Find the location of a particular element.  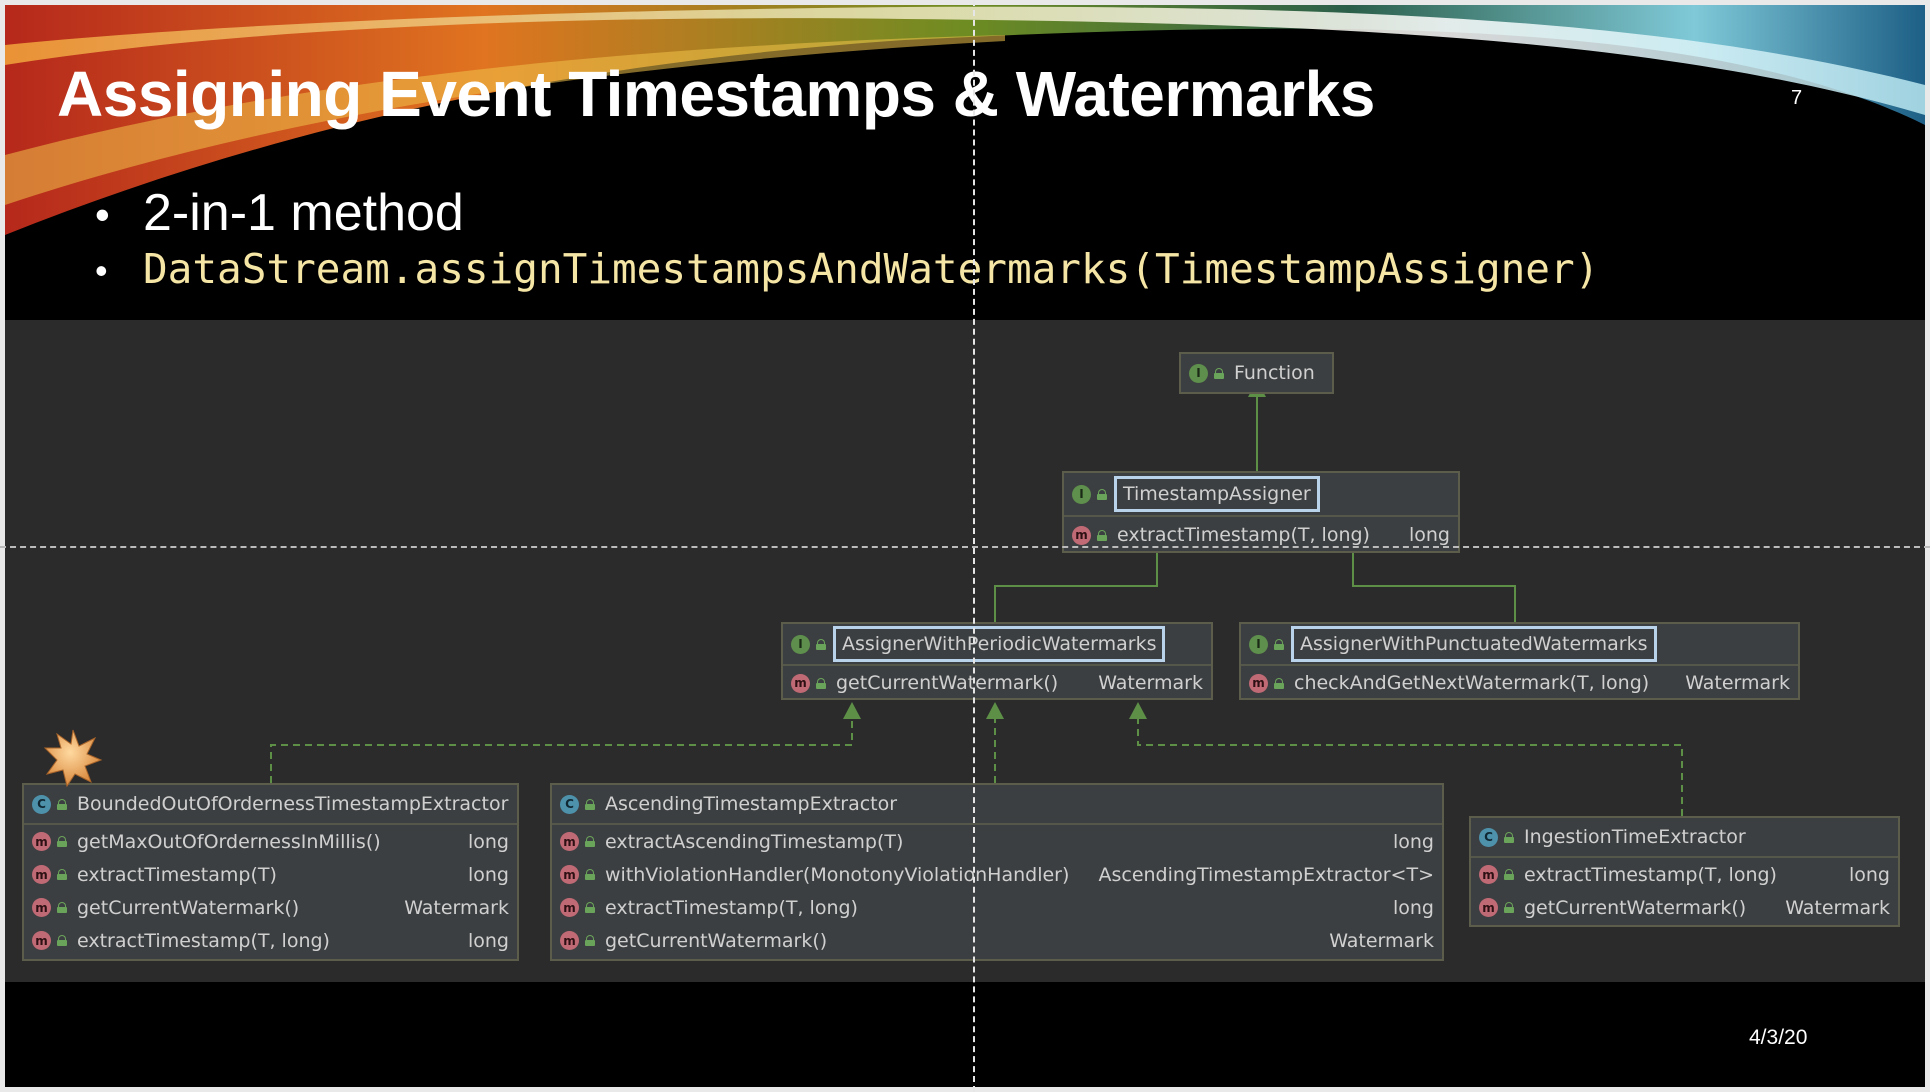

node-header: I AssignerWithPeriodicWatermarks is located at coordinates (997, 644).